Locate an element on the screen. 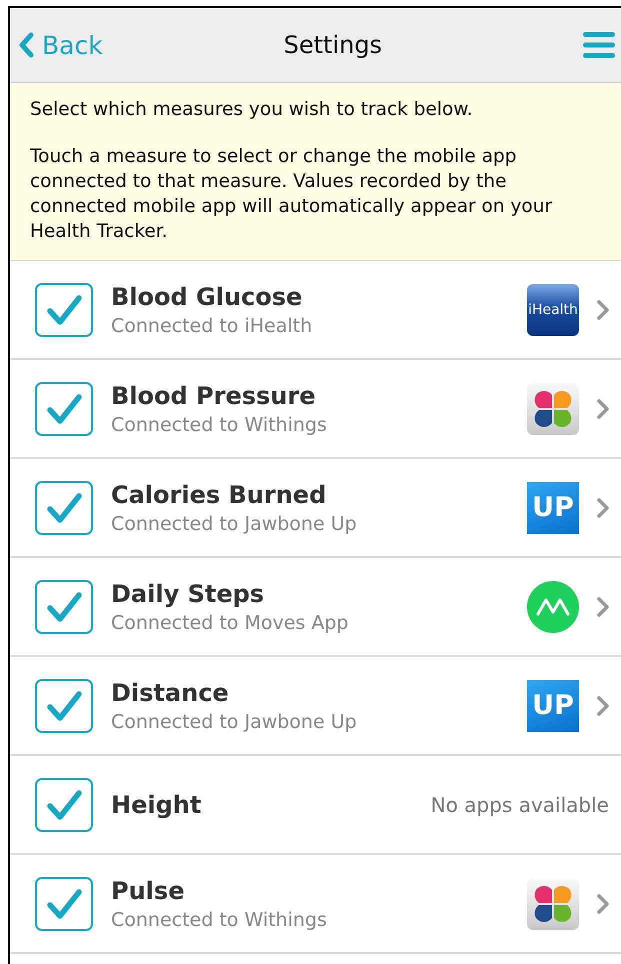 This screenshot has width=621, height=964. measure-name: Blood Glucose is located at coordinates (207, 296).